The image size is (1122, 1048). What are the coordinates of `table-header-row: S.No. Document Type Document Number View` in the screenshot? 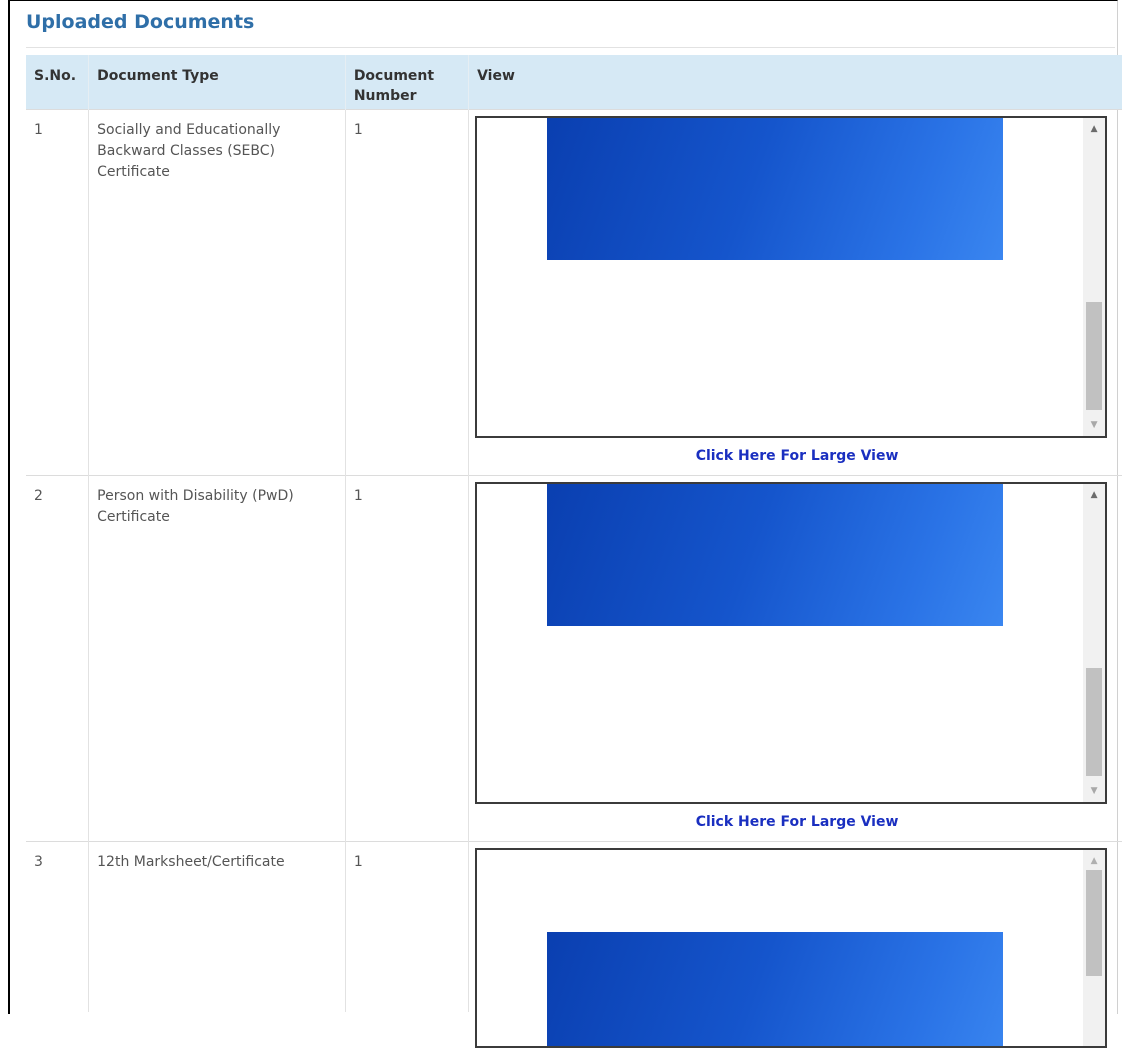 It's located at (574, 82).